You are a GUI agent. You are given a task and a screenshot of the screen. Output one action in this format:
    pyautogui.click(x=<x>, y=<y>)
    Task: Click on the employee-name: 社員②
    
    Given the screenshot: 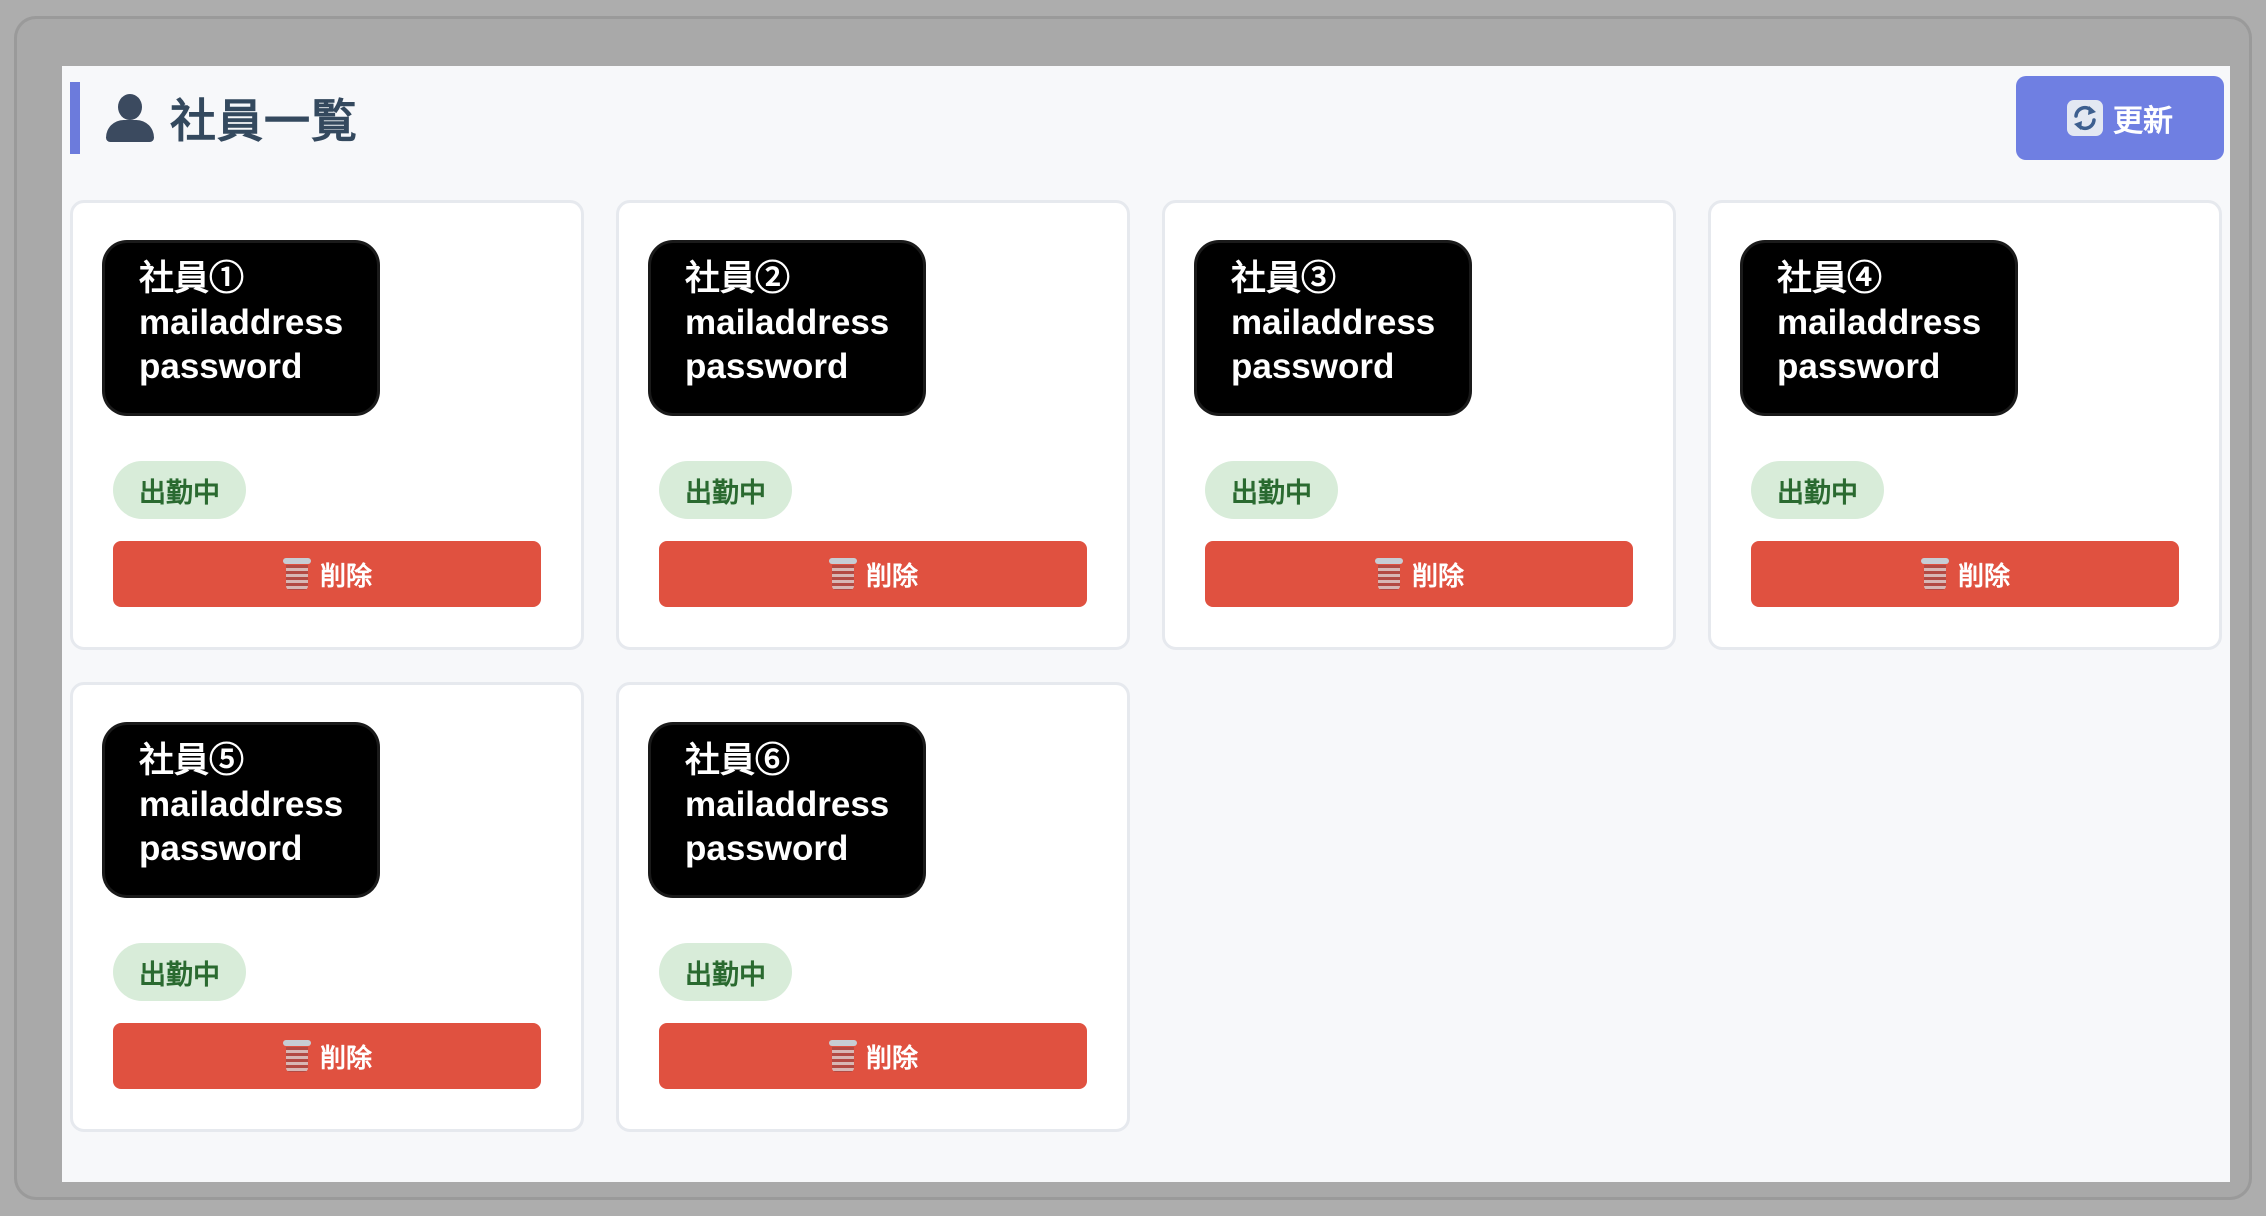 What is the action you would take?
    pyautogui.click(x=738, y=278)
    